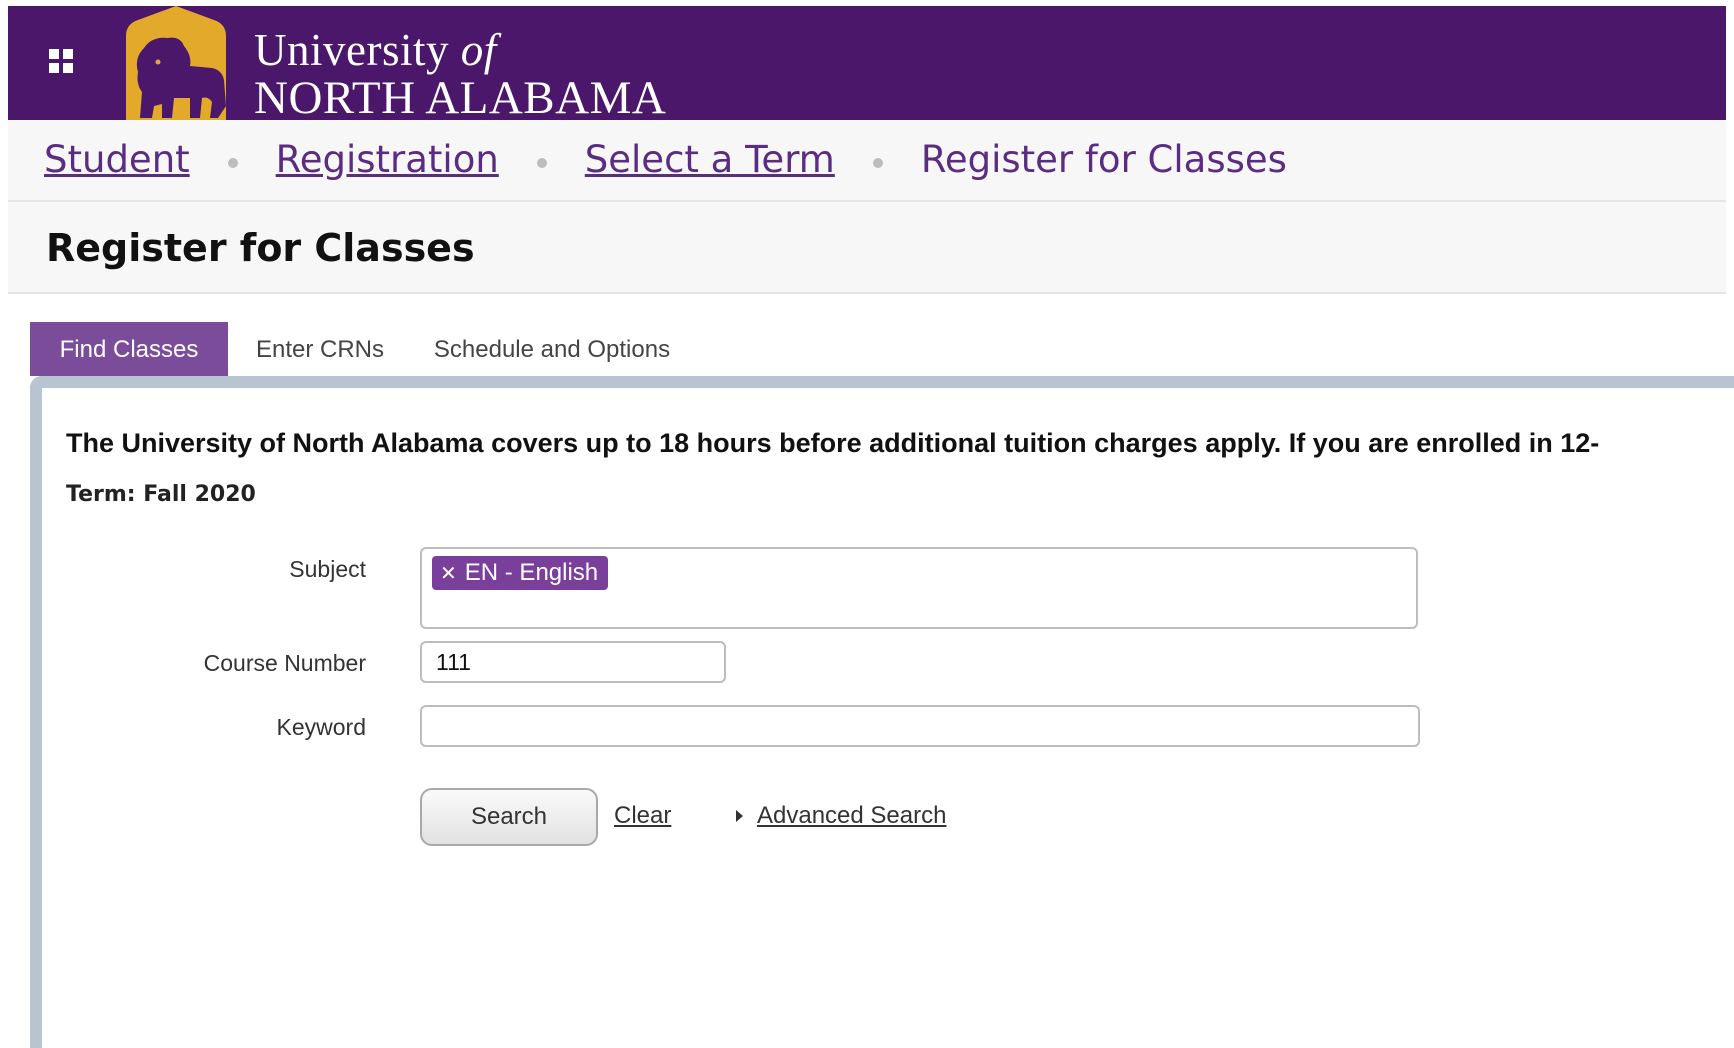  I want to click on course-number-label: Course Number, so click(284, 663).